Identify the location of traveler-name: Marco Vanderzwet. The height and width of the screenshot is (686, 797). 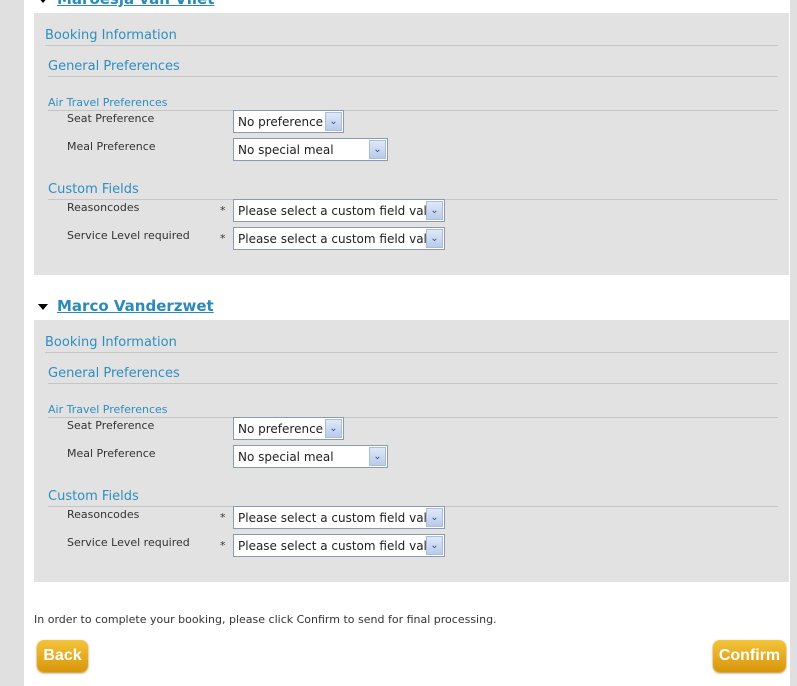
(135, 306).